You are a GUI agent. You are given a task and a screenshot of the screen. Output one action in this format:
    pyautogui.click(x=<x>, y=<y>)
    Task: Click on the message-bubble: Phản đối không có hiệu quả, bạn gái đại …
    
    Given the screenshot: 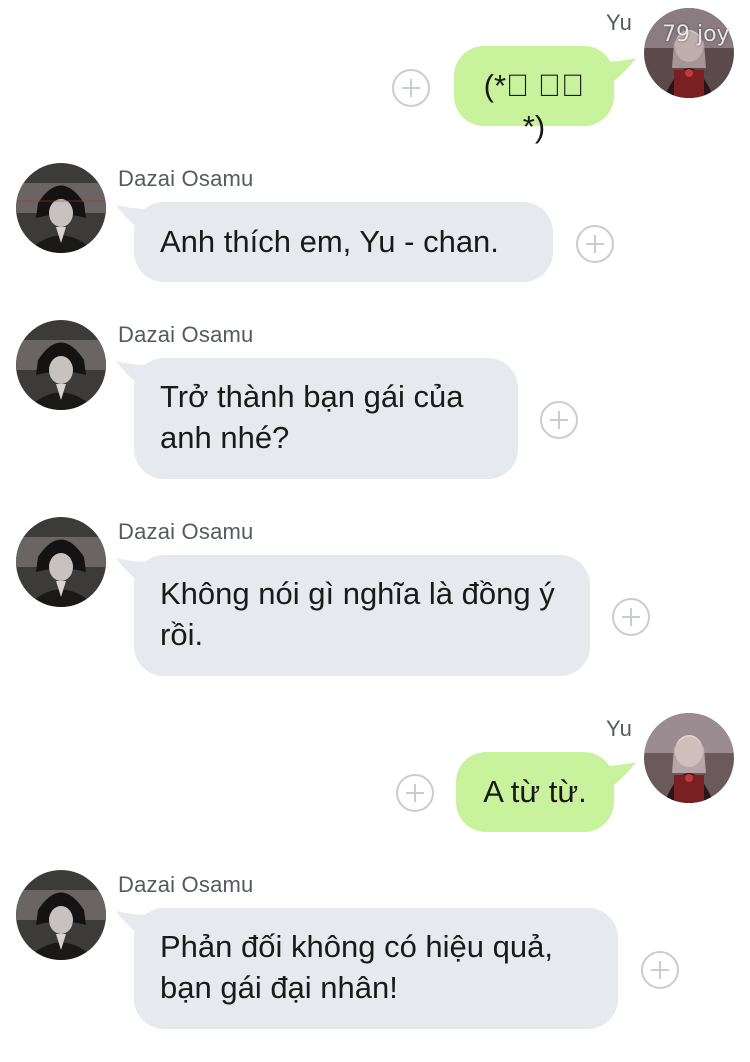 What is the action you would take?
    pyautogui.click(x=376, y=968)
    